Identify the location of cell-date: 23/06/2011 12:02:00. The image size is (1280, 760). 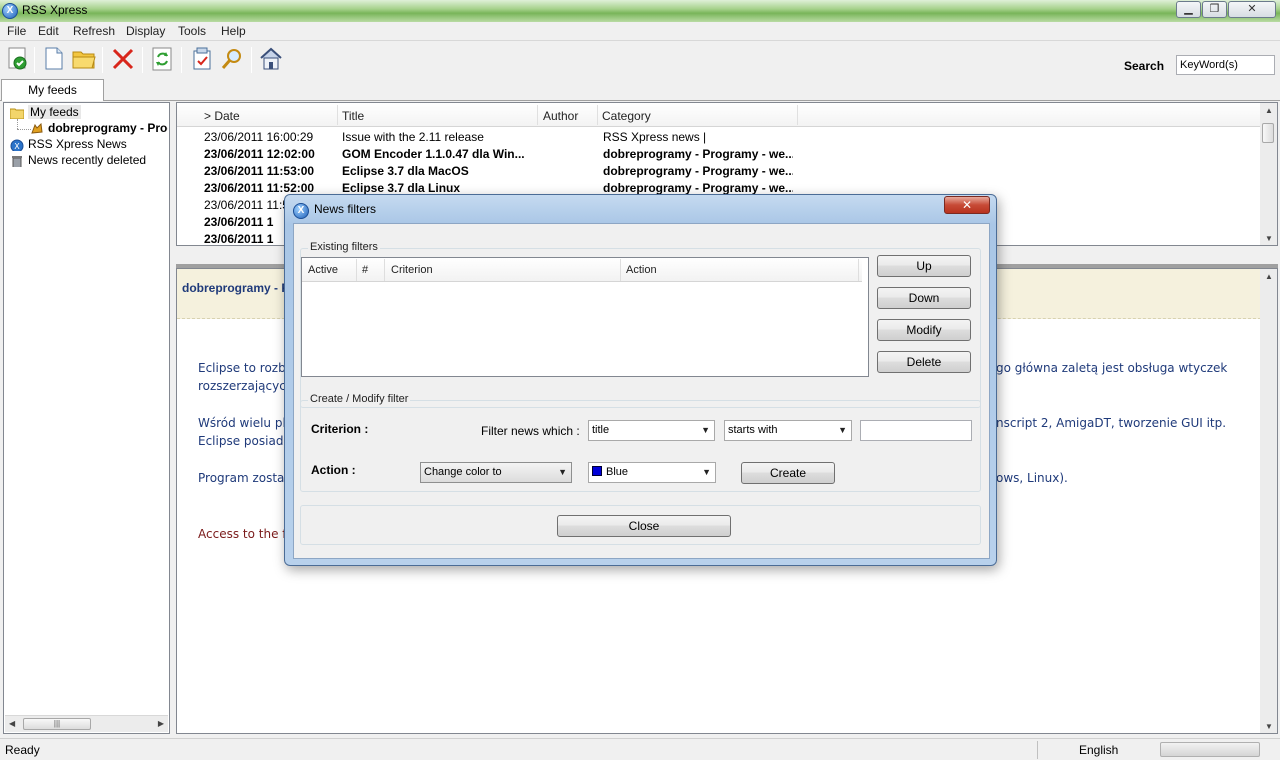
(259, 154).